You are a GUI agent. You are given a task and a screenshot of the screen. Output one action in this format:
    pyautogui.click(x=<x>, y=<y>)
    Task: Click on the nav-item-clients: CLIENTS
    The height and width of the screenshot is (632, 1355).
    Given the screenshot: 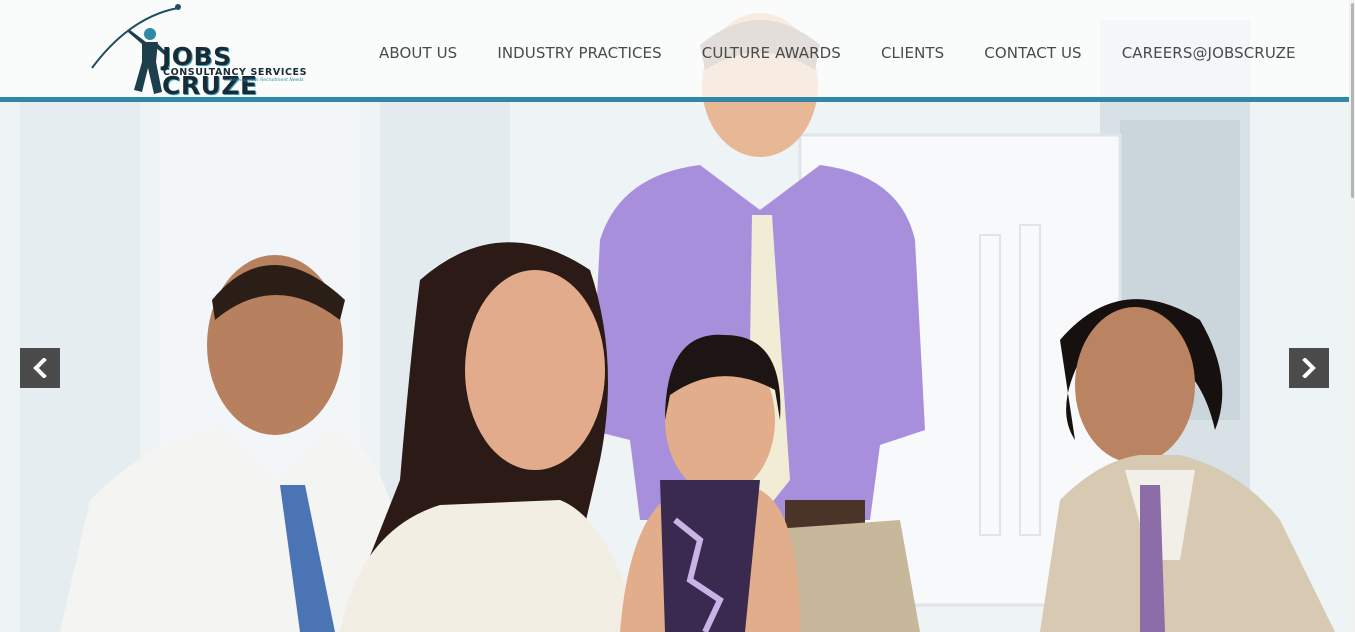 What is the action you would take?
    pyautogui.click(x=912, y=53)
    